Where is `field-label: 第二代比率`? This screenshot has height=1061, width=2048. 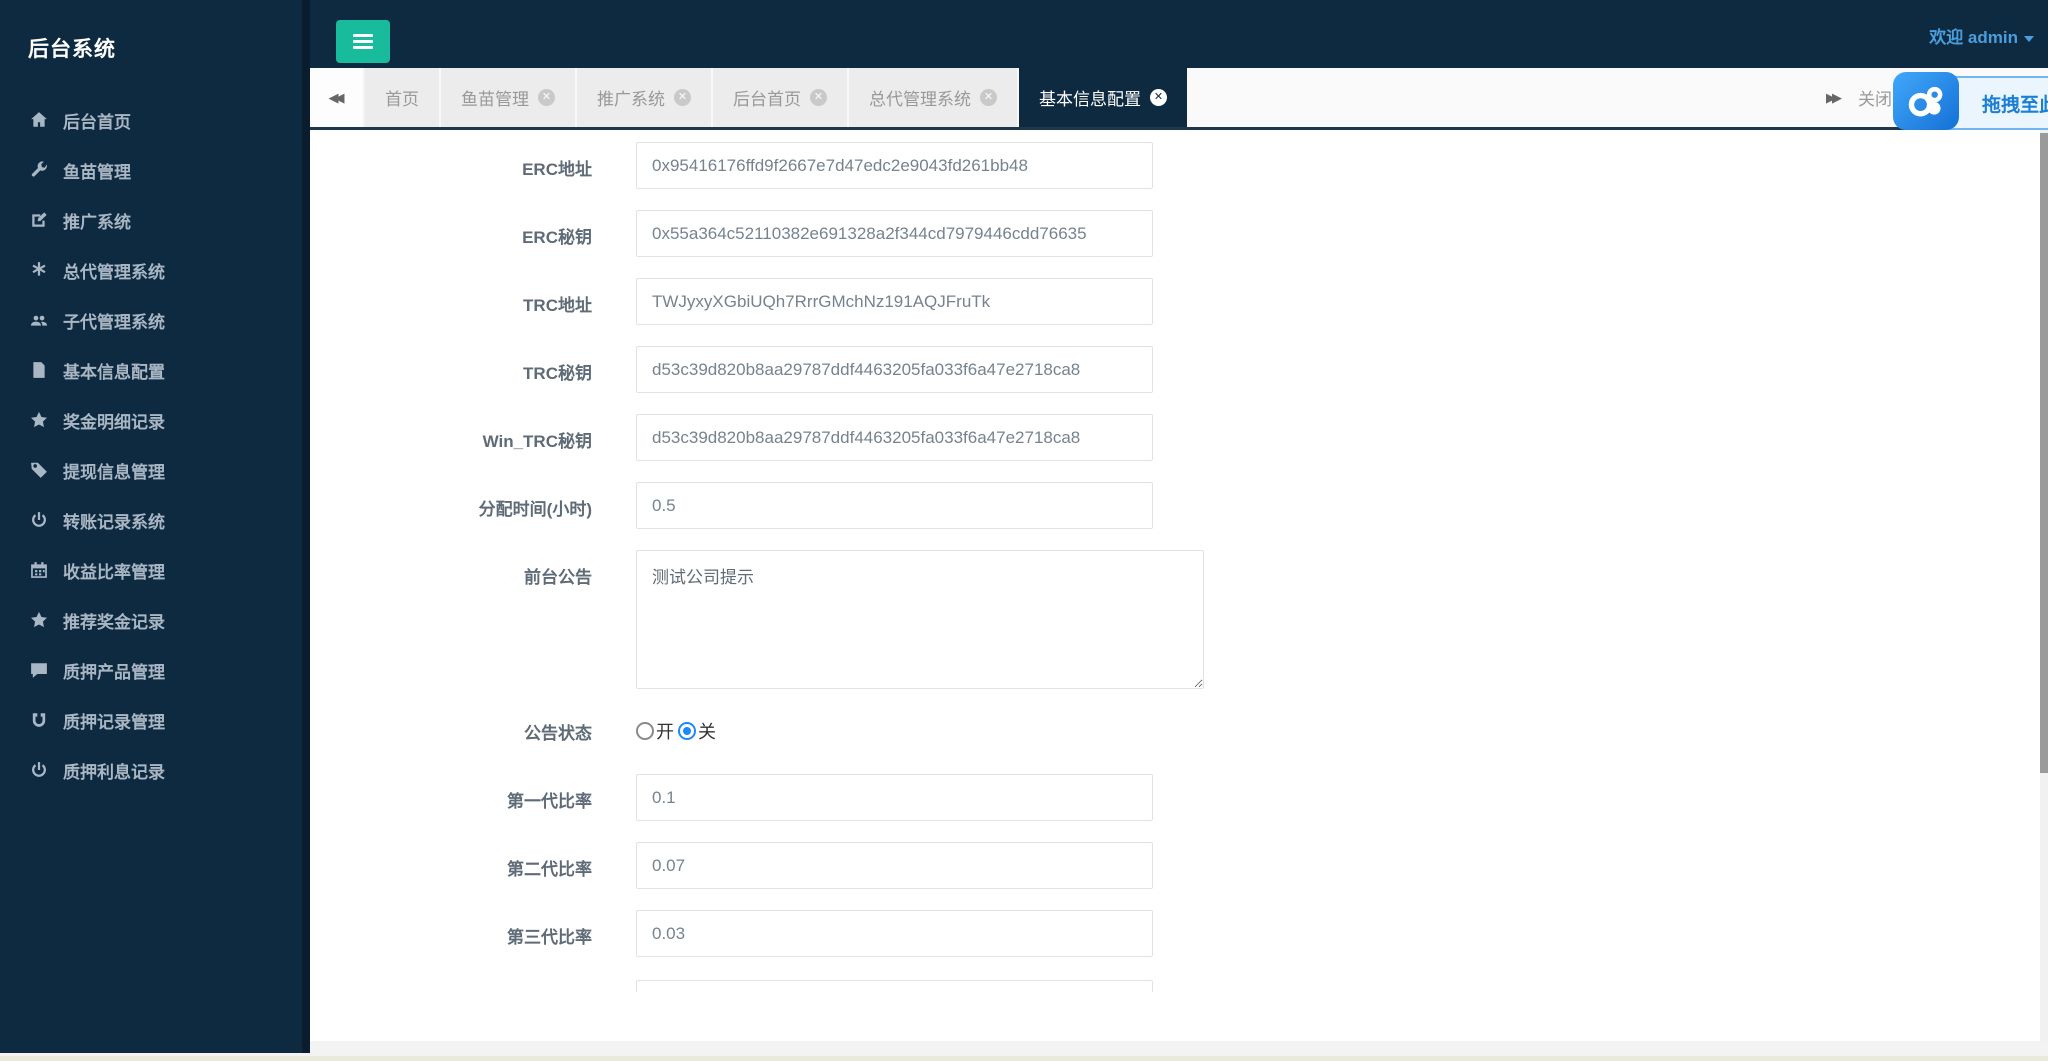
field-label: 第二代比率 is located at coordinates (549, 869).